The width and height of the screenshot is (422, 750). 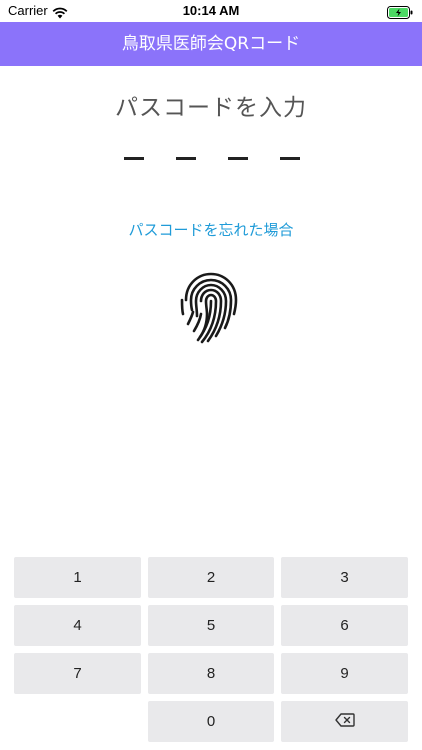 I want to click on nav-title: 鳥取県医師会QRコード, so click(x=211, y=44).